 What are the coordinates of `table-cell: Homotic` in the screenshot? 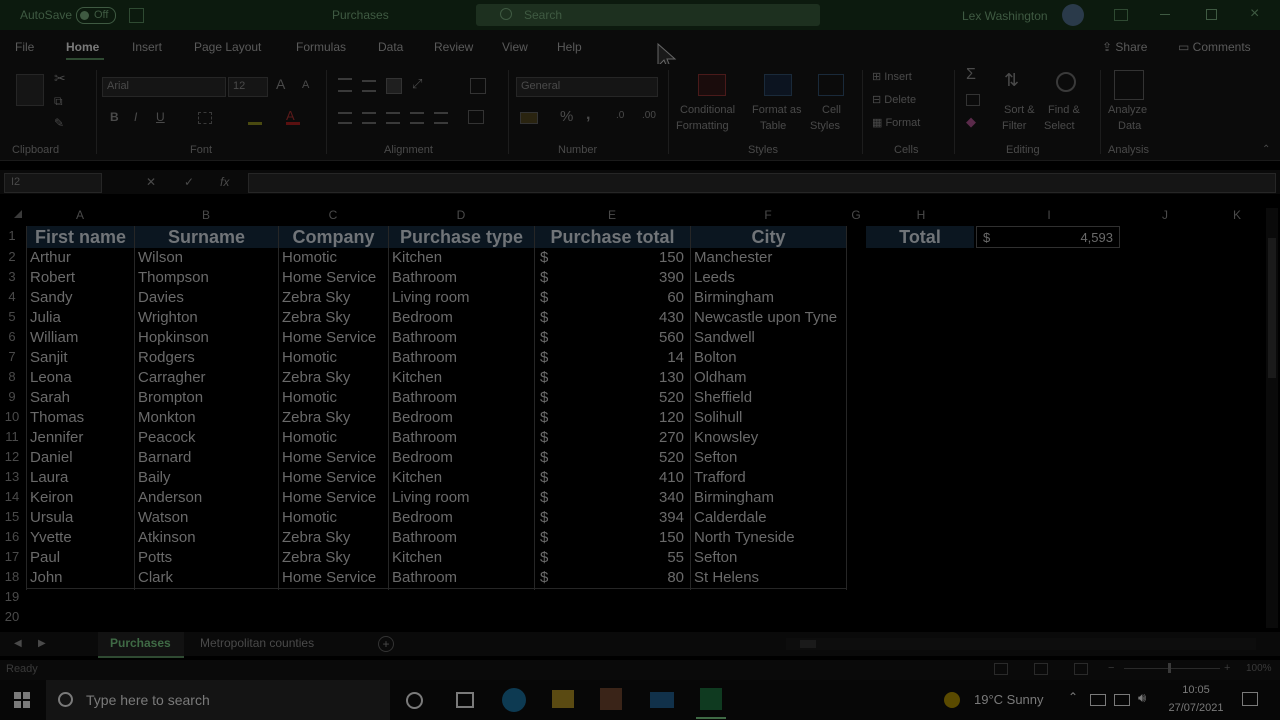 It's located at (334, 437).